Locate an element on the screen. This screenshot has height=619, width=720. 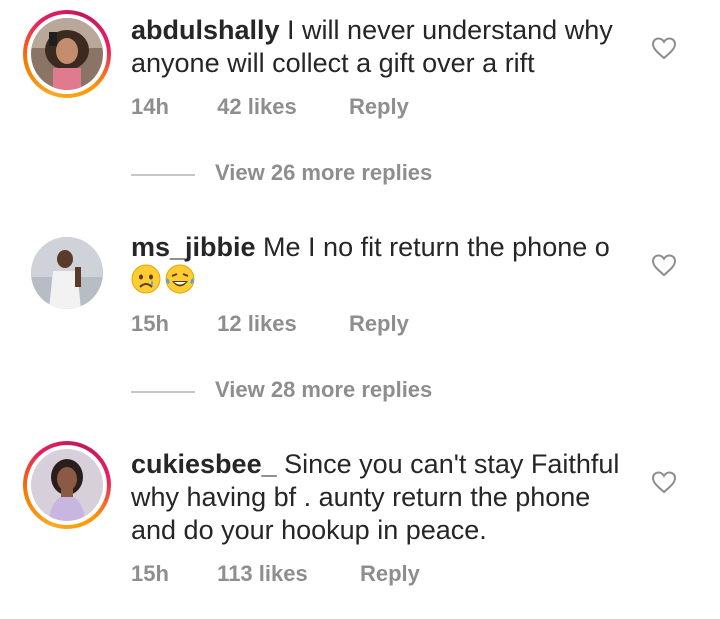
crying-face-icon is located at coordinates (146, 279).